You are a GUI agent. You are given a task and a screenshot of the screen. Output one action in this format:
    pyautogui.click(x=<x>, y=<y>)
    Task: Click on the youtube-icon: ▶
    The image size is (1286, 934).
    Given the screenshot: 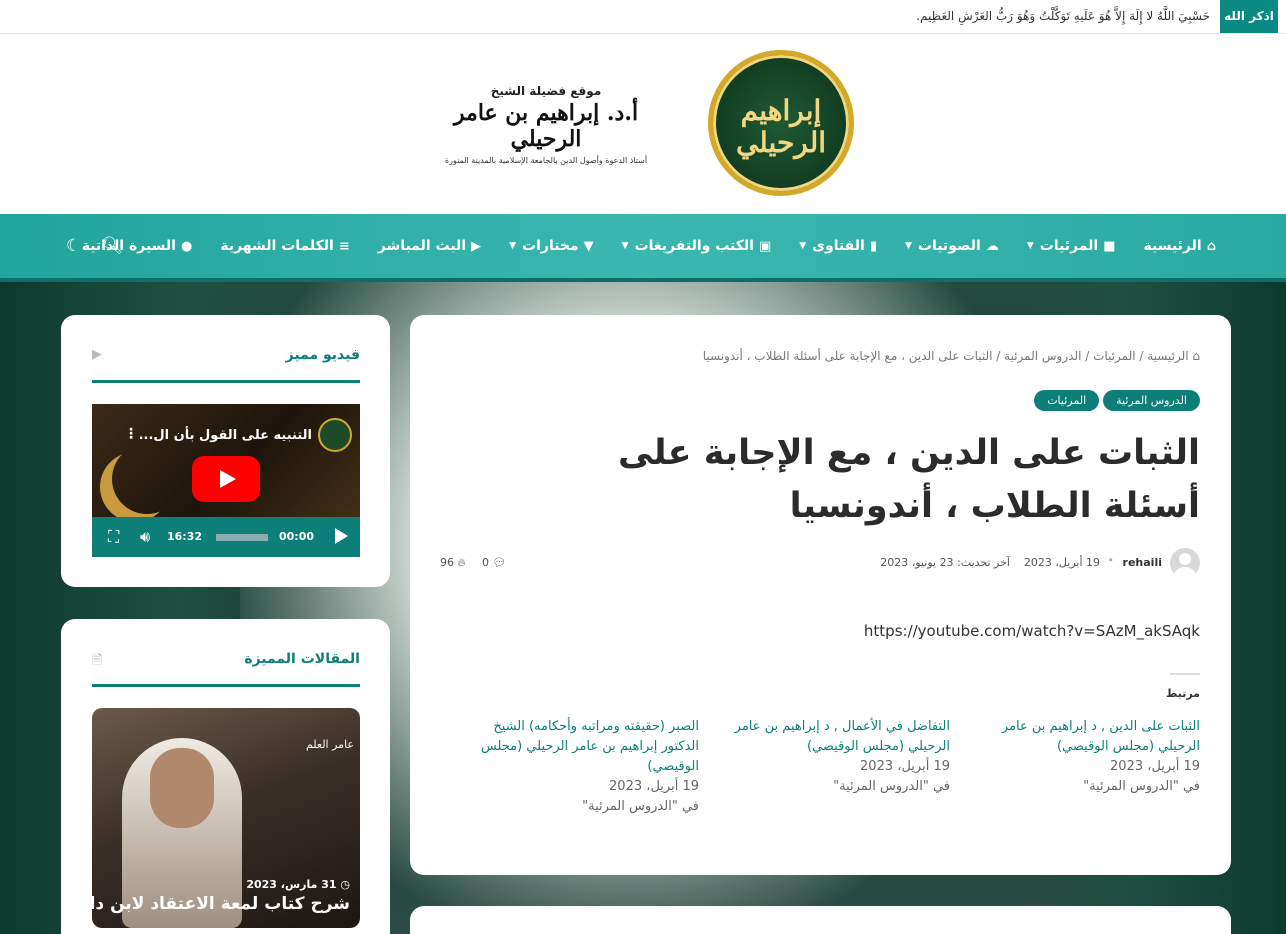 What is the action you would take?
    pyautogui.click(x=476, y=246)
    